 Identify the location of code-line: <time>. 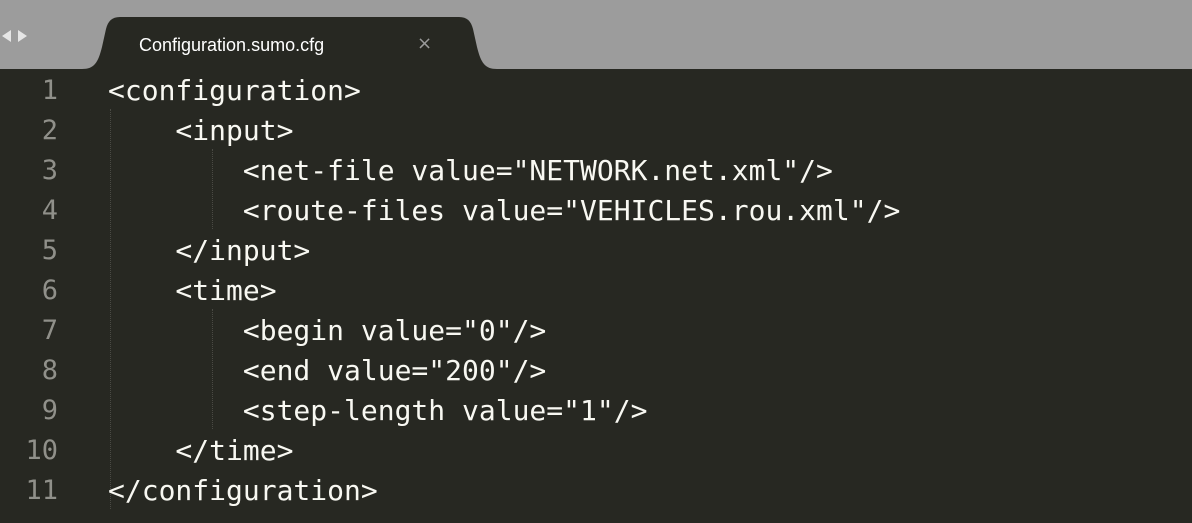
(192, 291).